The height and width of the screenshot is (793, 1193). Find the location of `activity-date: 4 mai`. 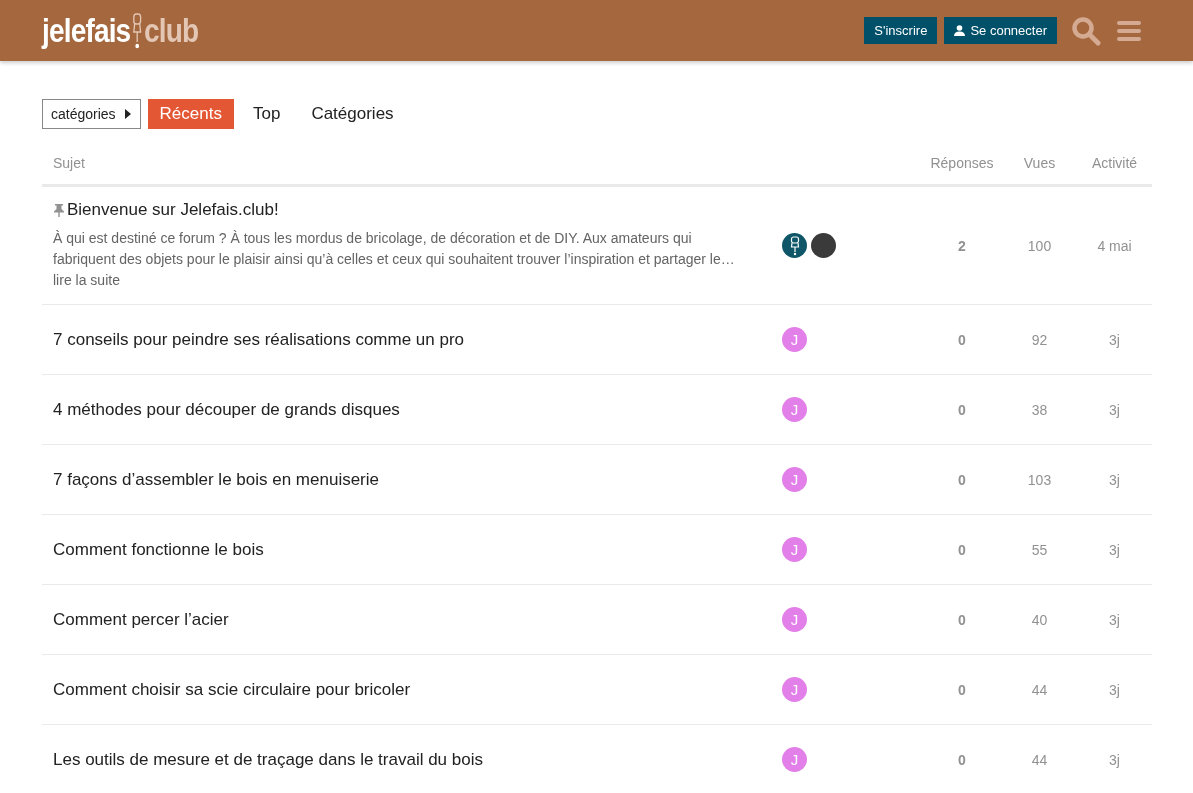

activity-date: 4 mai is located at coordinates (1114, 245).